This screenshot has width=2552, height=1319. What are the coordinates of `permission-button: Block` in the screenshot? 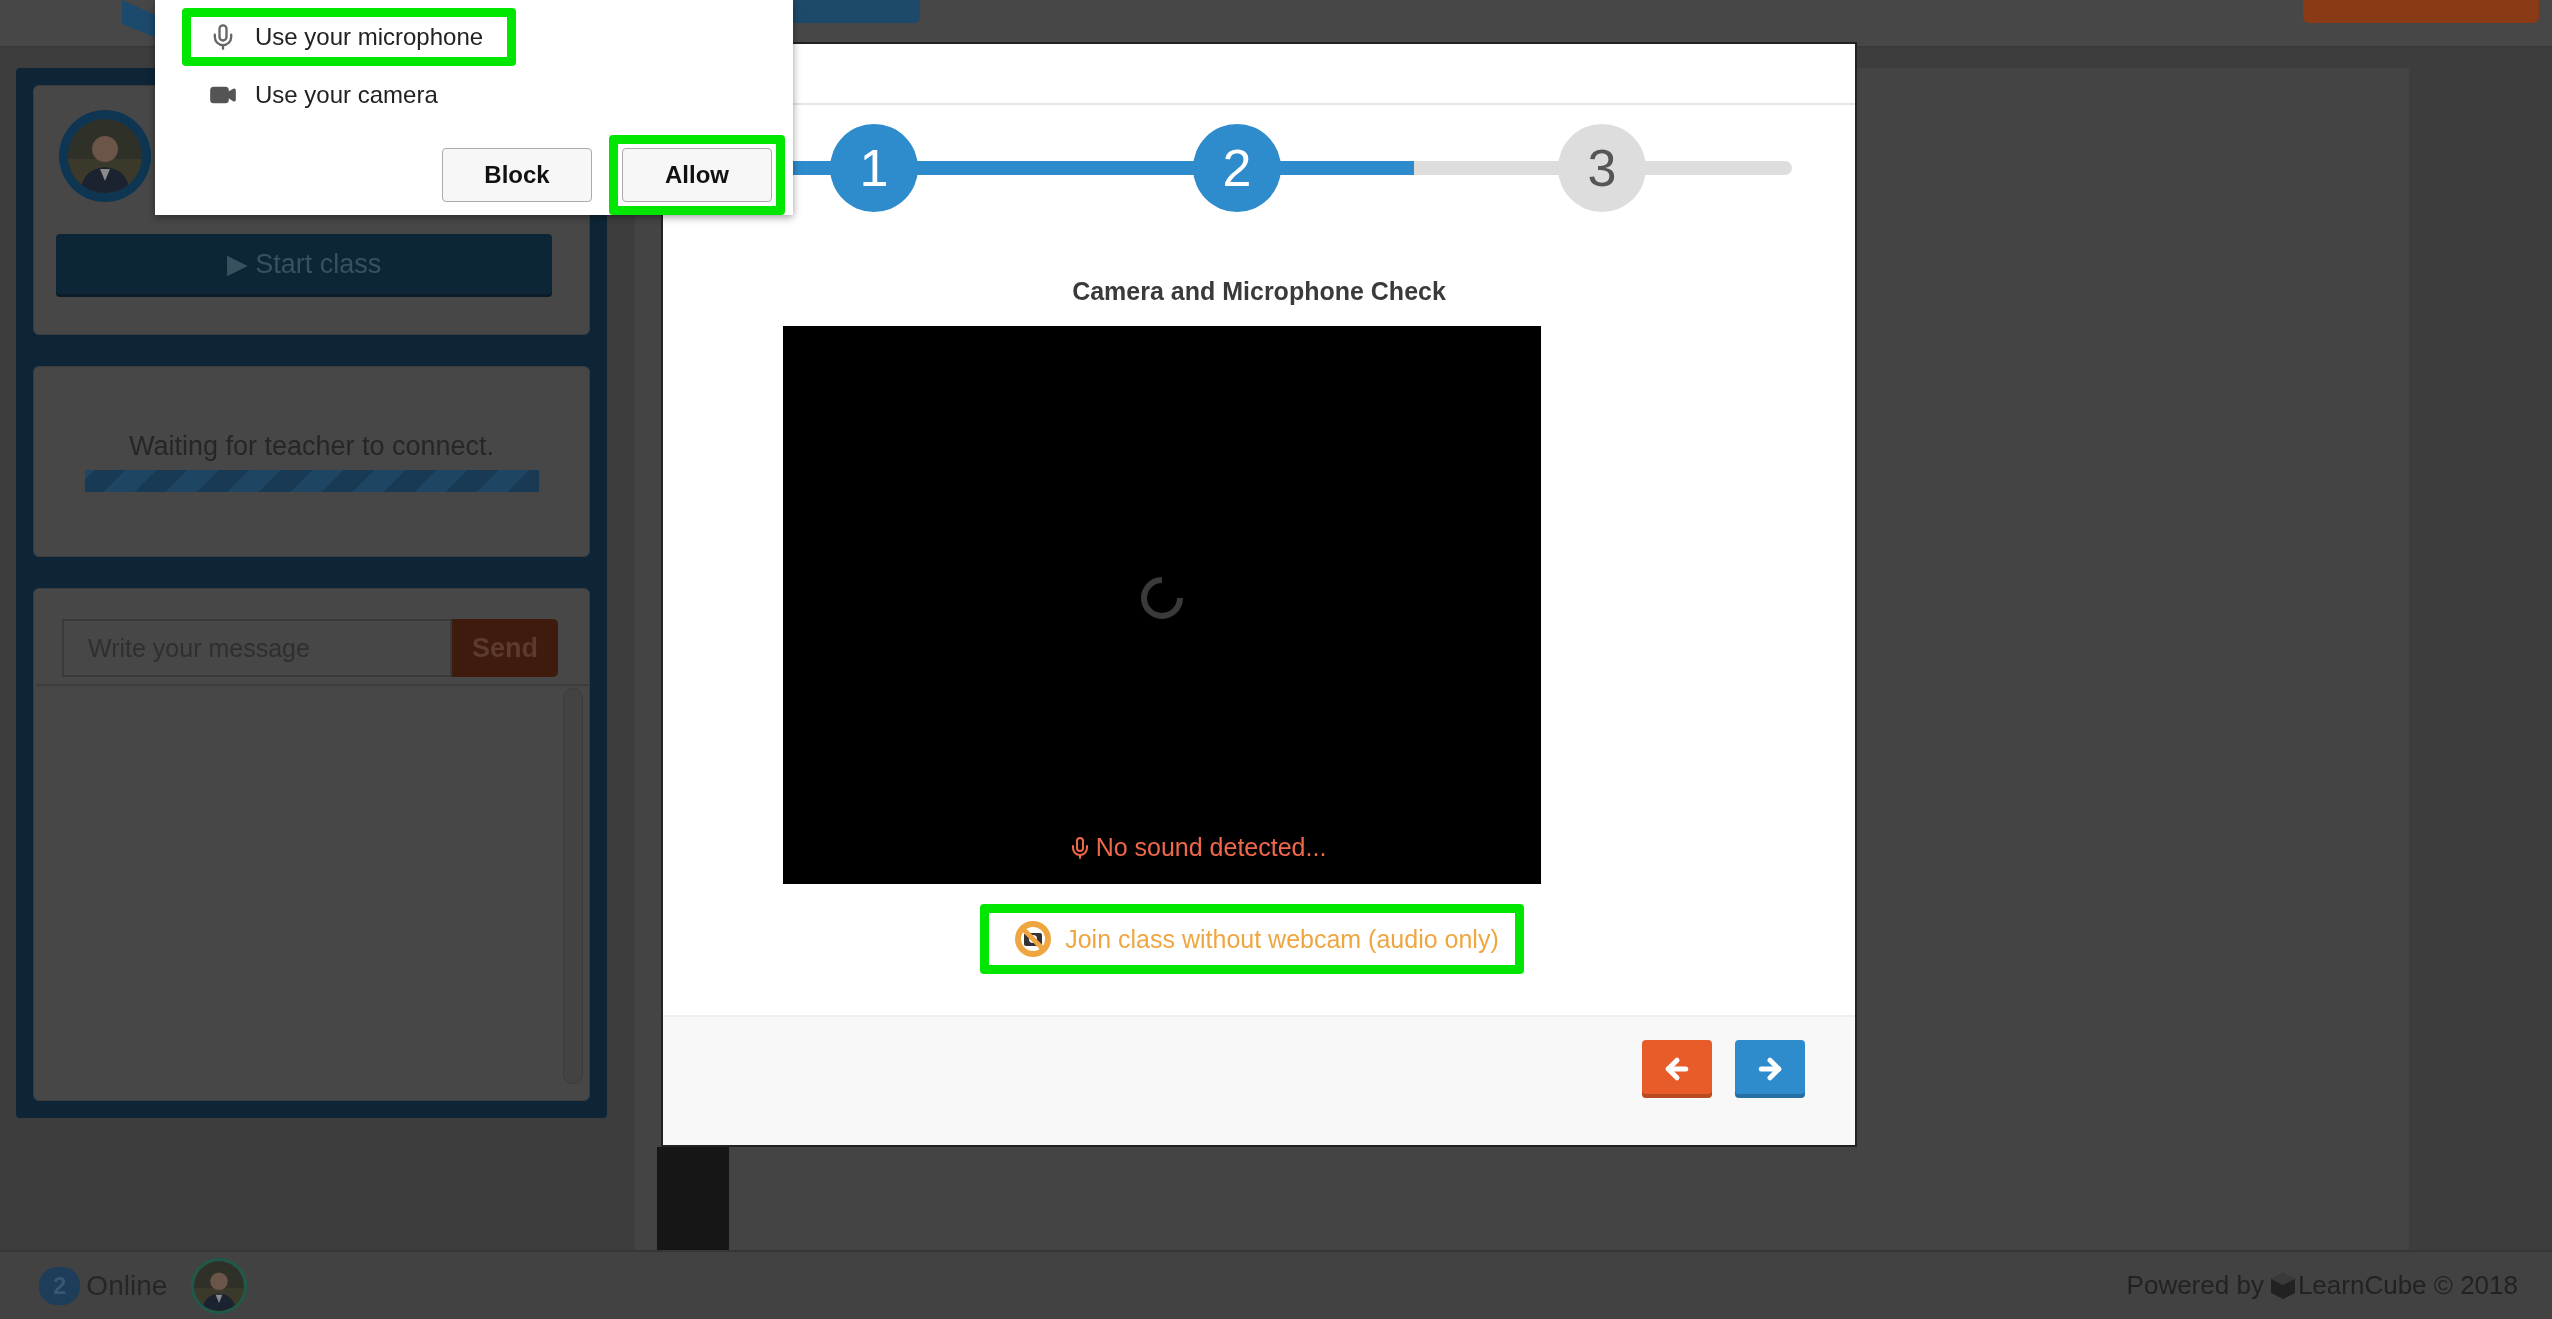 It's located at (517, 175).